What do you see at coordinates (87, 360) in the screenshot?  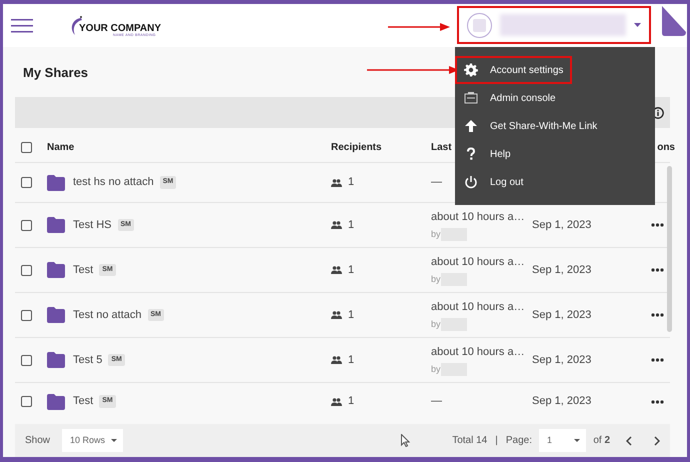 I see `file-name: Test 5` at bounding box center [87, 360].